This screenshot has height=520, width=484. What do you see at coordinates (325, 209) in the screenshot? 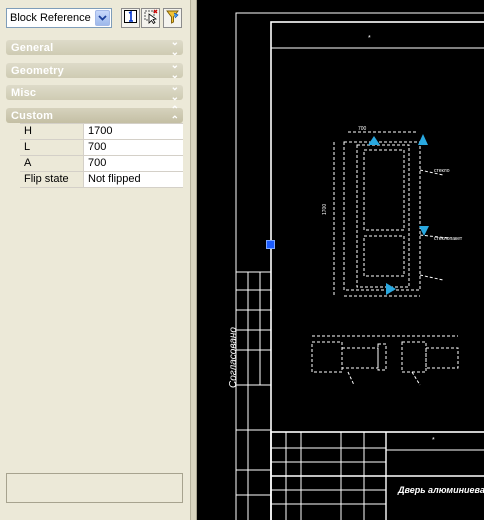
I see `svg-text: 1700` at bounding box center [325, 209].